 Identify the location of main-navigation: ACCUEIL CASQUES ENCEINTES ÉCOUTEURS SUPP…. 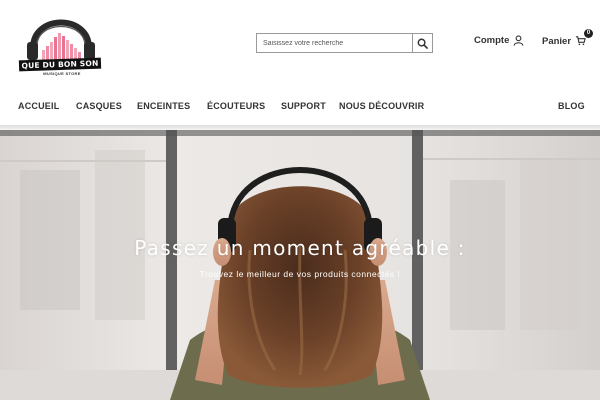
(300, 106).